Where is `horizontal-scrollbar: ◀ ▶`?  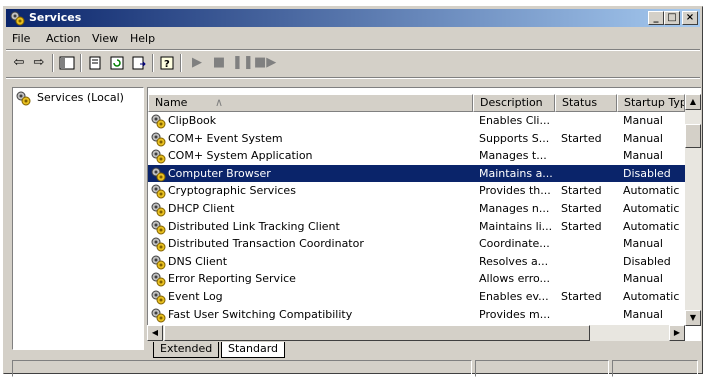
horizontal-scrollbar: ◀ ▶ is located at coordinates (416, 333).